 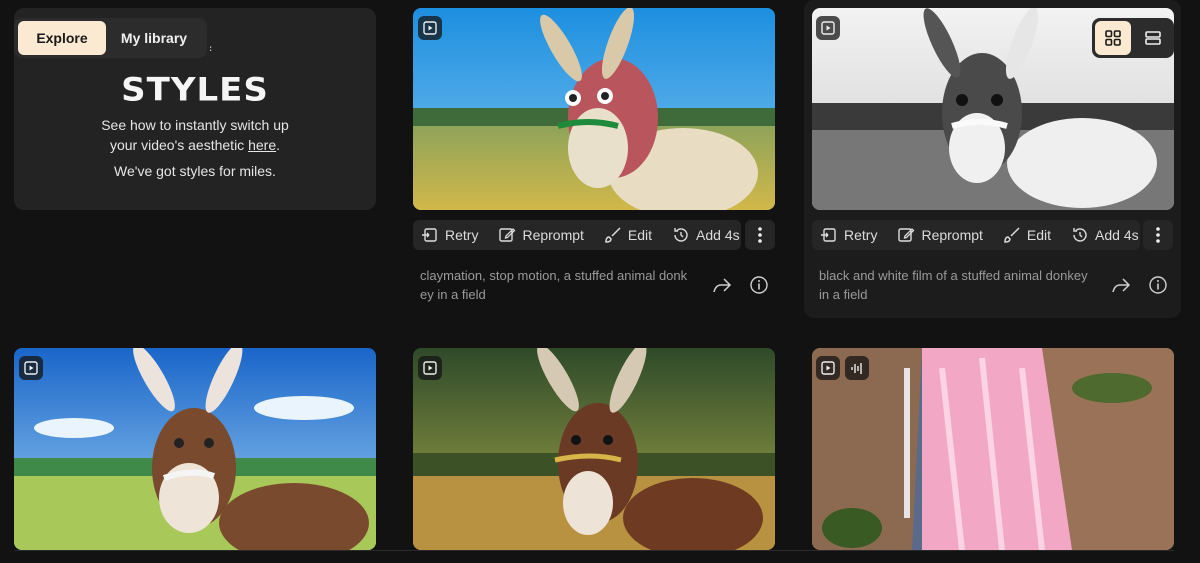 I want to click on action-bar-card2: Retry Reprompt Edit Add 4s, so click(x=976, y=235).